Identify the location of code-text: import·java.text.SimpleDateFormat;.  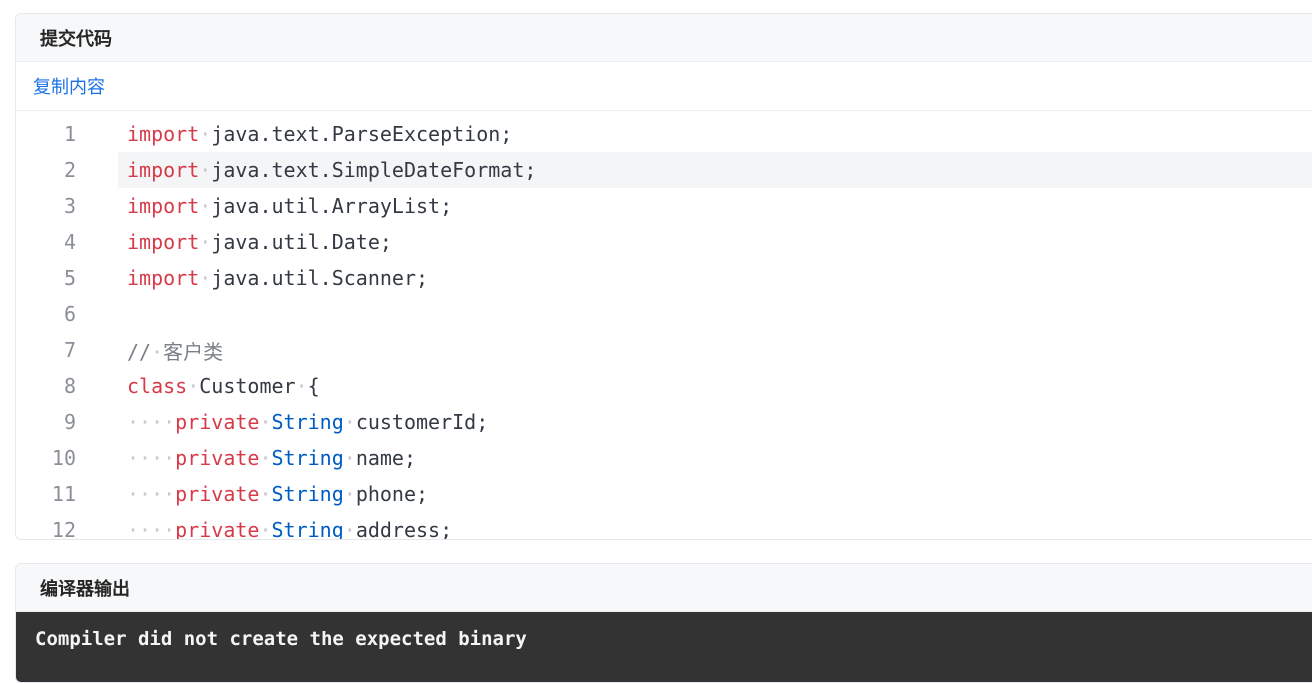
(331, 170).